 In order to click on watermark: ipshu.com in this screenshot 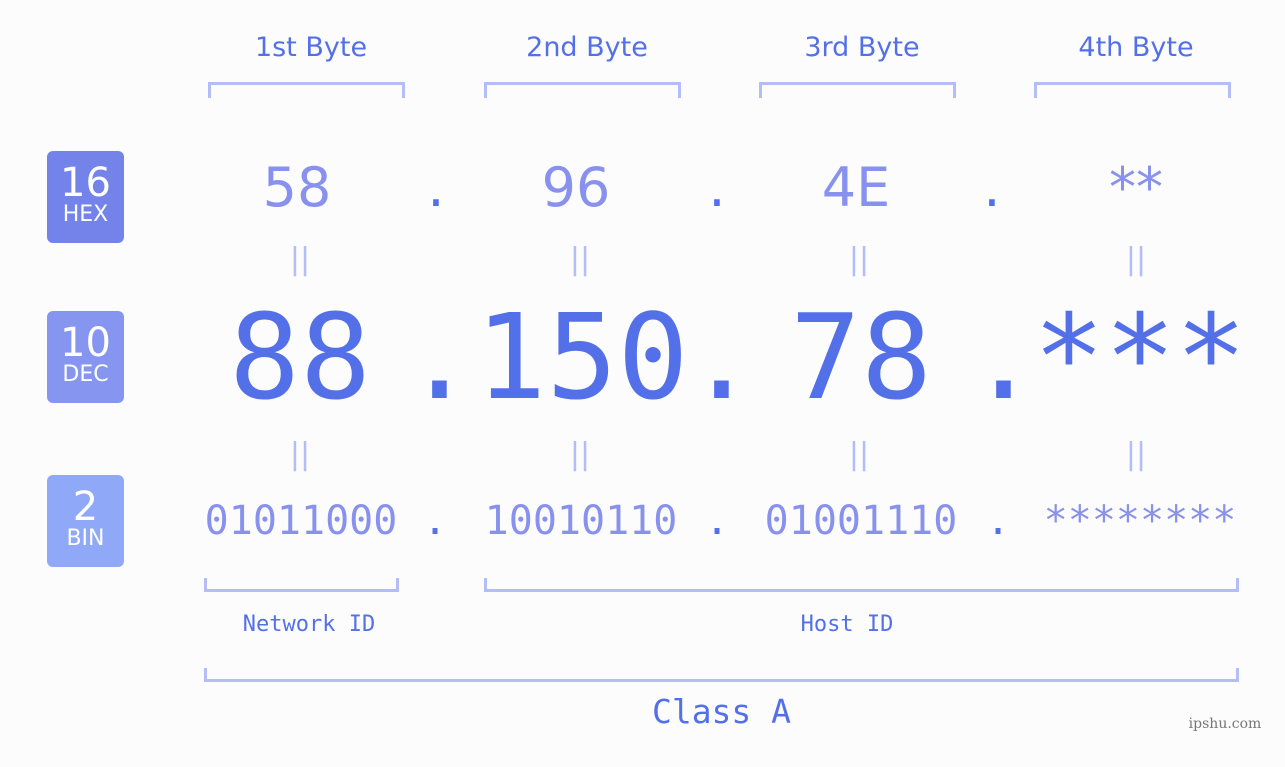, I will do `click(1225, 724)`.